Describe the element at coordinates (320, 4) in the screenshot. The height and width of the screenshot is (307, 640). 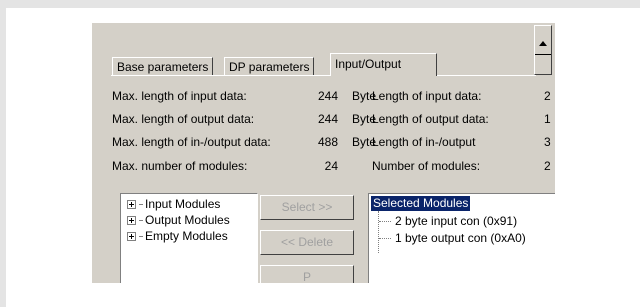
I see `outer-frame-top` at that location.